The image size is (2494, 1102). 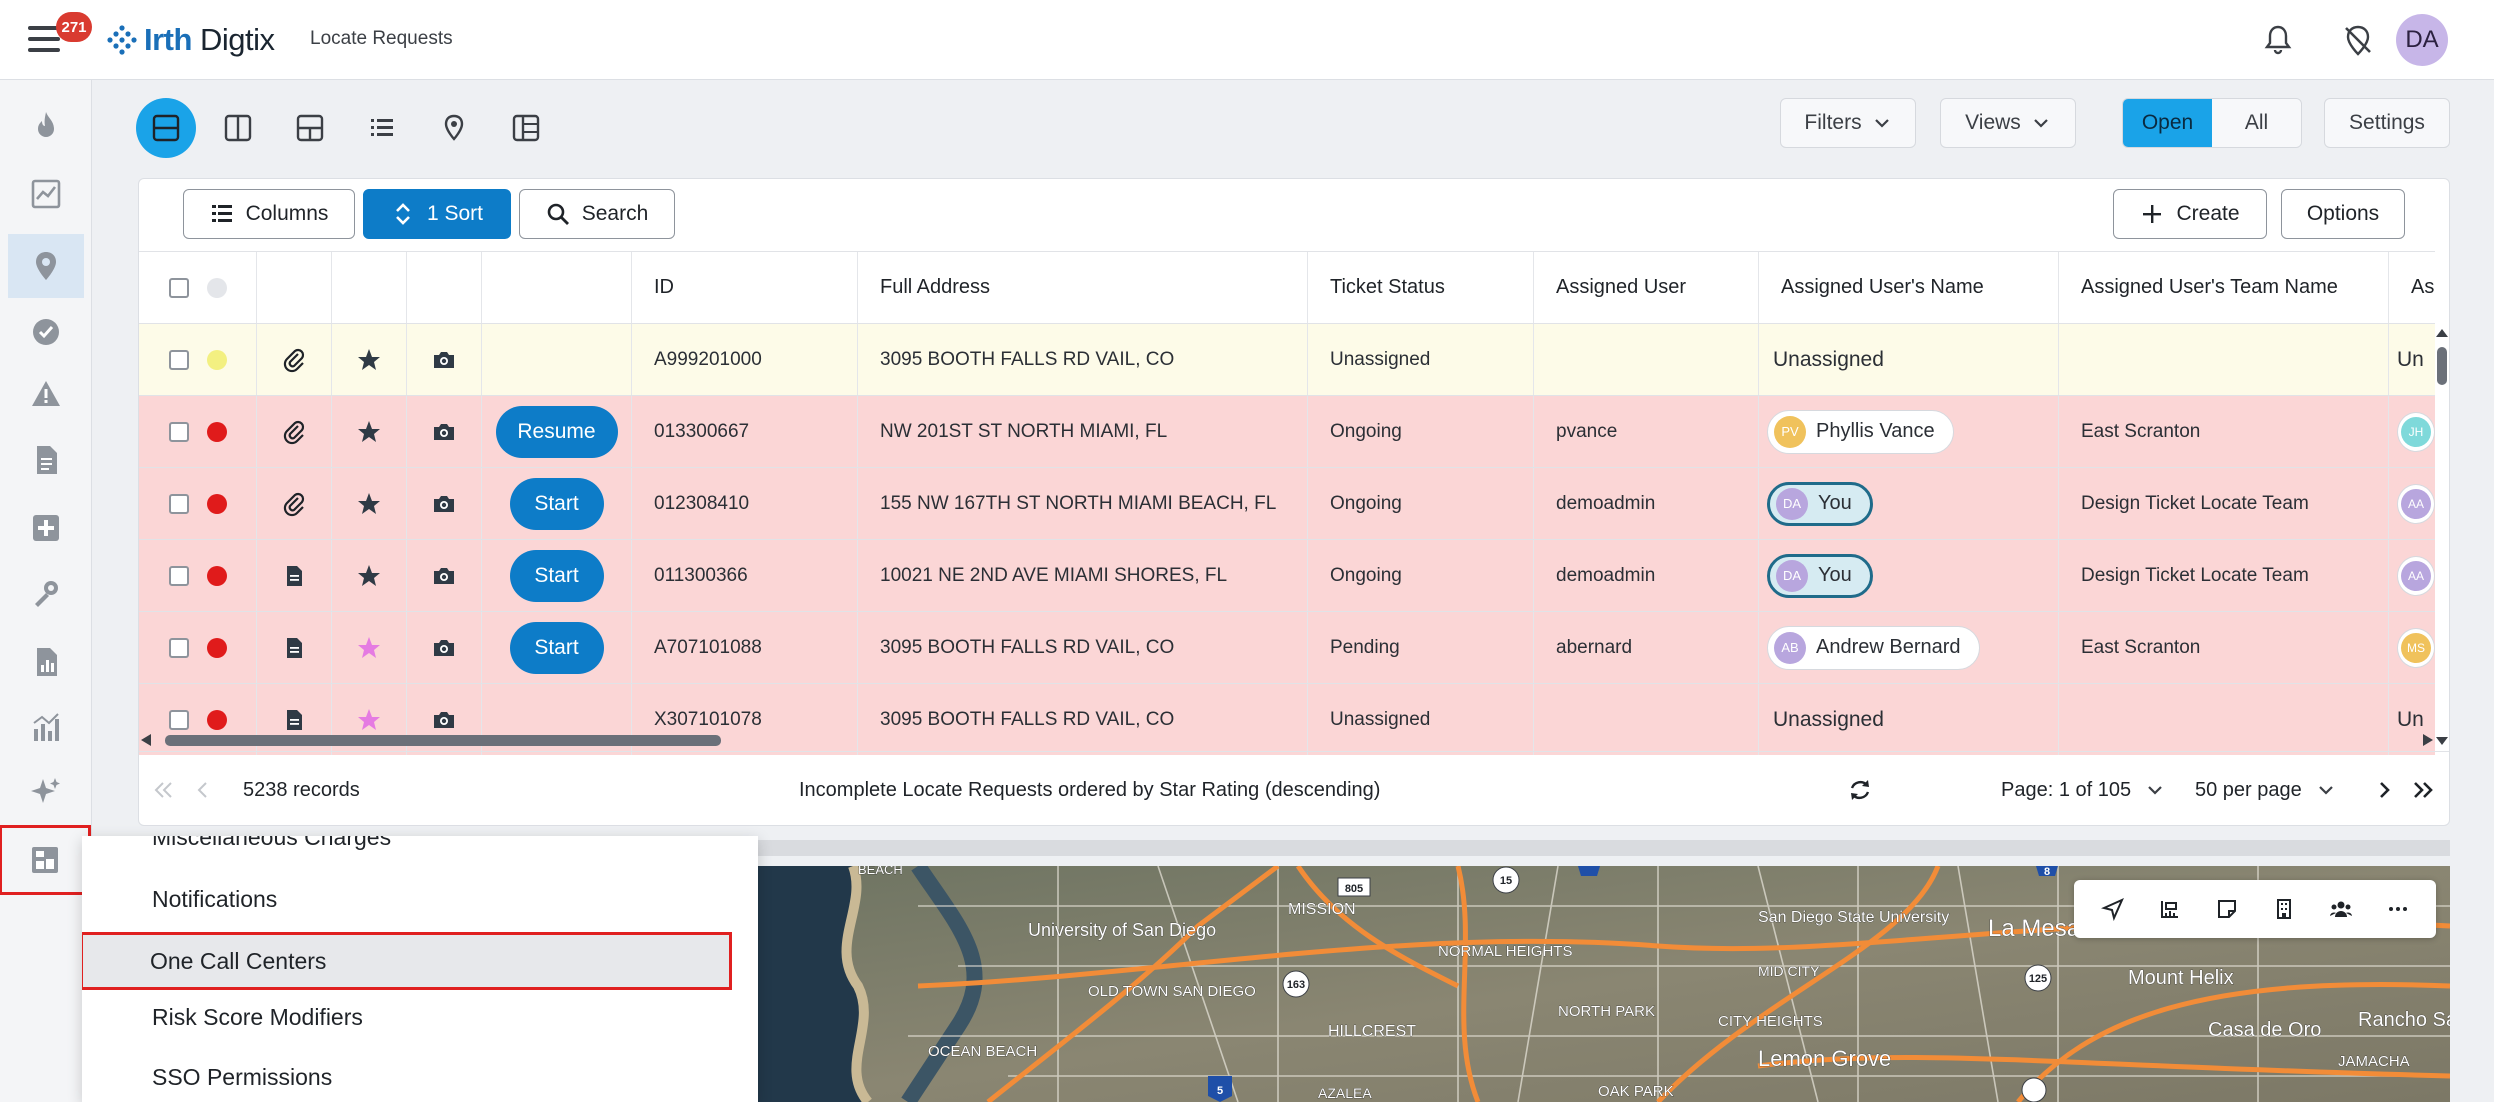 What do you see at coordinates (407, 961) in the screenshot?
I see `menu-item-one-call-centers: One Call Centers` at bounding box center [407, 961].